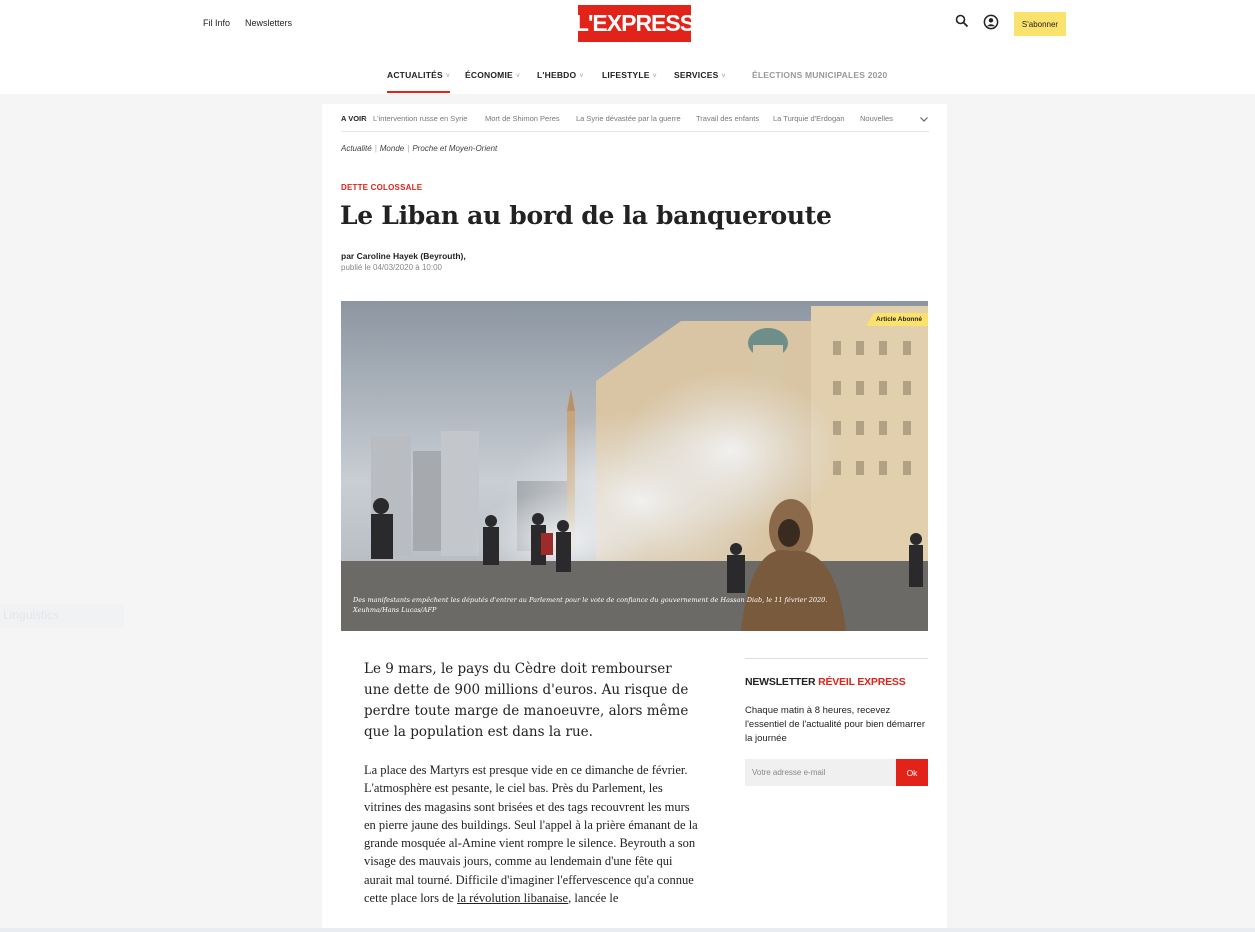  What do you see at coordinates (628, 118) in the screenshot?
I see `tag-link: La Syrie dévastée par la guerre` at bounding box center [628, 118].